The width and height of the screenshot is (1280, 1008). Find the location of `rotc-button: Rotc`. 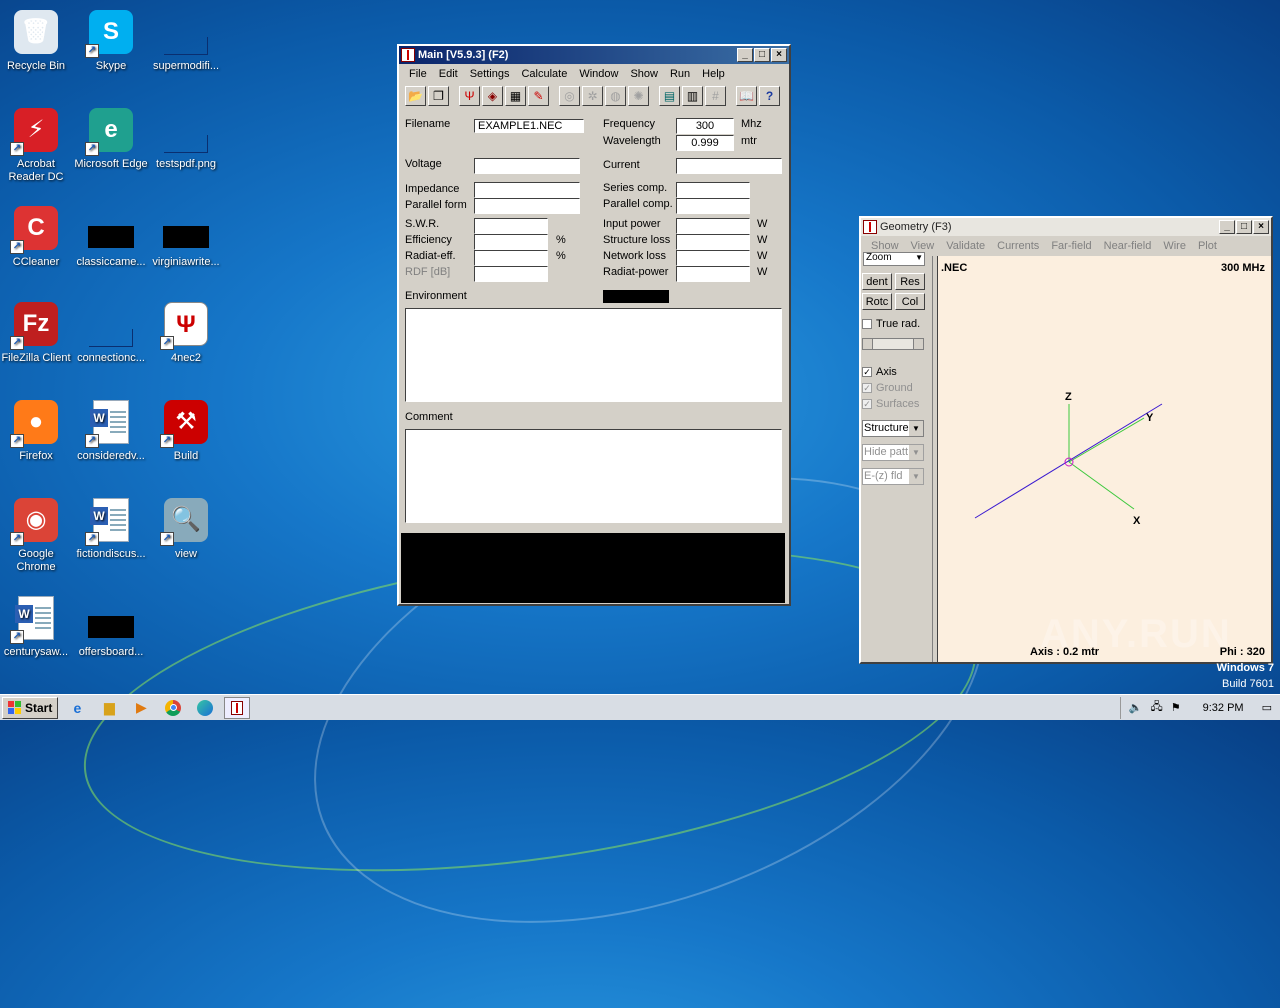

rotc-button: Rotc is located at coordinates (877, 301).